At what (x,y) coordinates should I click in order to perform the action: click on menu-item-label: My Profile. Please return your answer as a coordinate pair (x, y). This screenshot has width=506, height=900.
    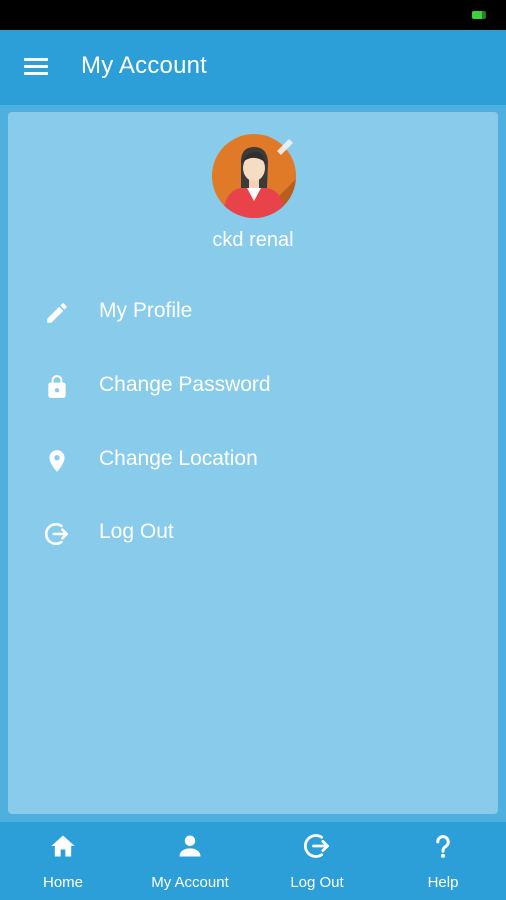
    Looking at the image, I should click on (146, 310).